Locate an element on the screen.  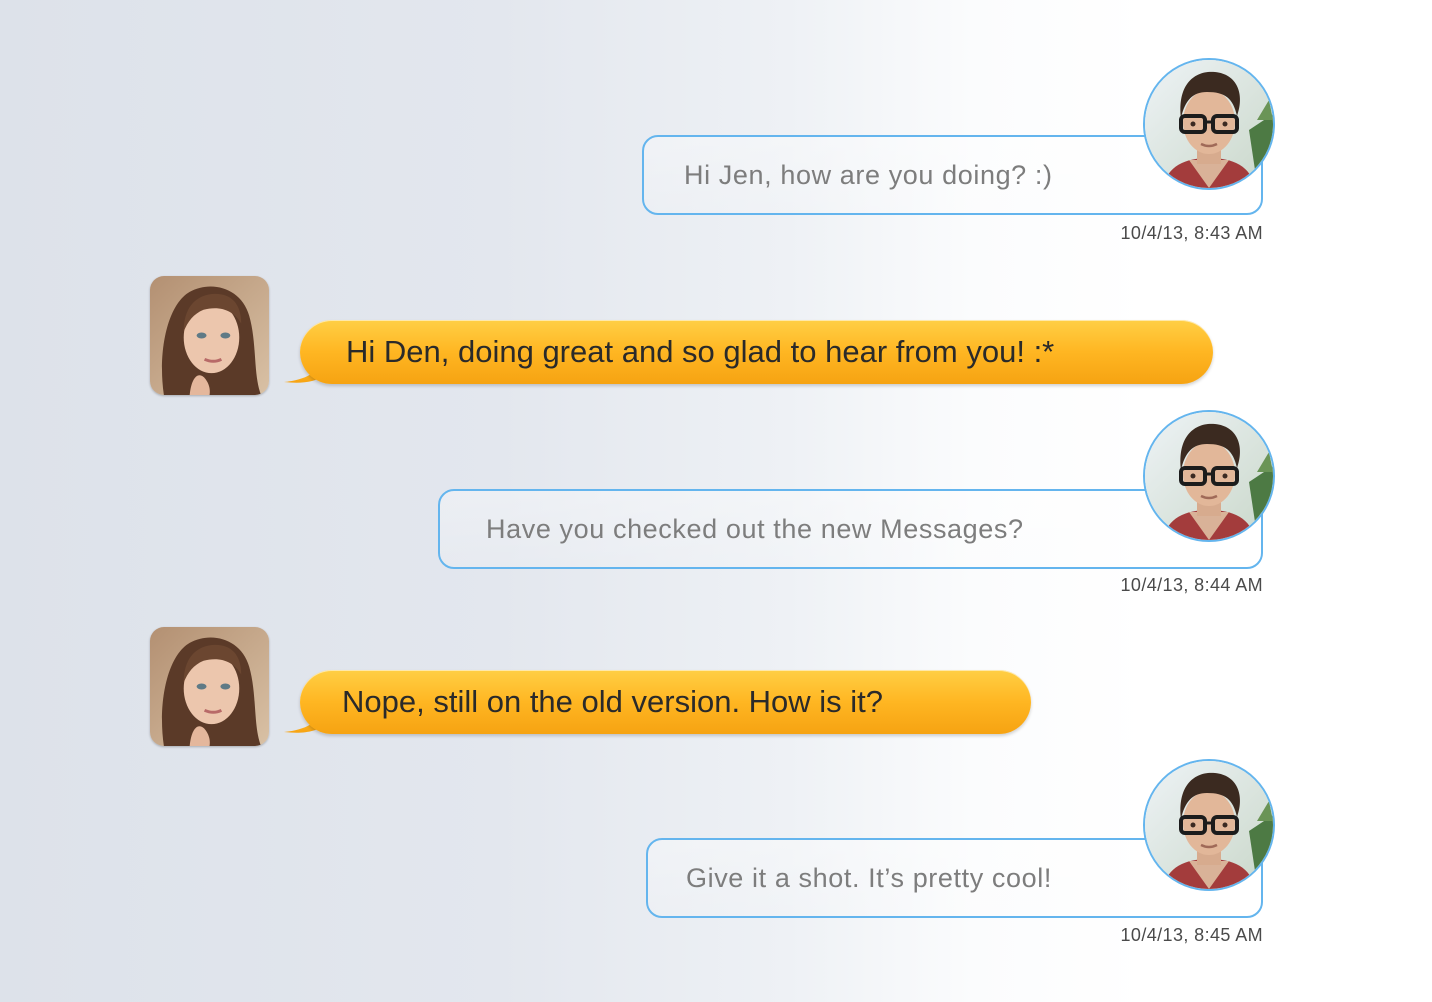
message-timestamp: 10/4/13, 8:45 AM is located at coordinates (1191, 935).